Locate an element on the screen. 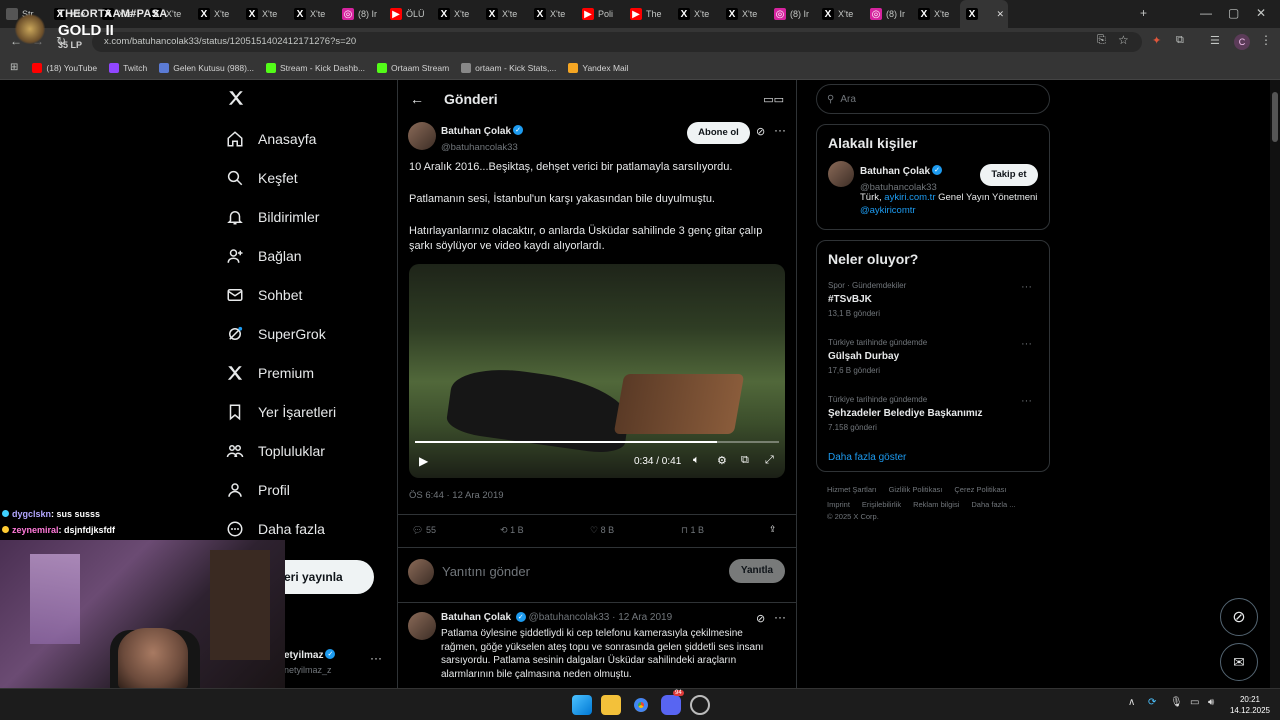 The width and height of the screenshot is (1280, 720). reply-input: Yanıtını gönder is located at coordinates (486, 571).